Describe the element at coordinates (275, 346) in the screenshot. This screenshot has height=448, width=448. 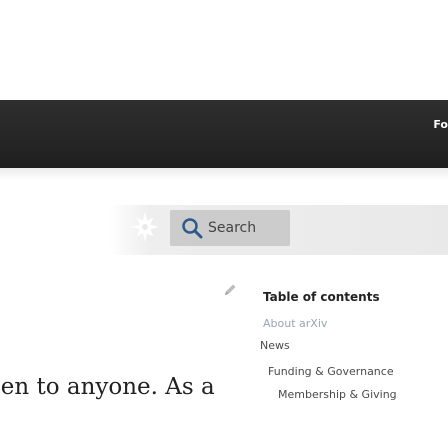
I see `toc-item-news: News` at that location.